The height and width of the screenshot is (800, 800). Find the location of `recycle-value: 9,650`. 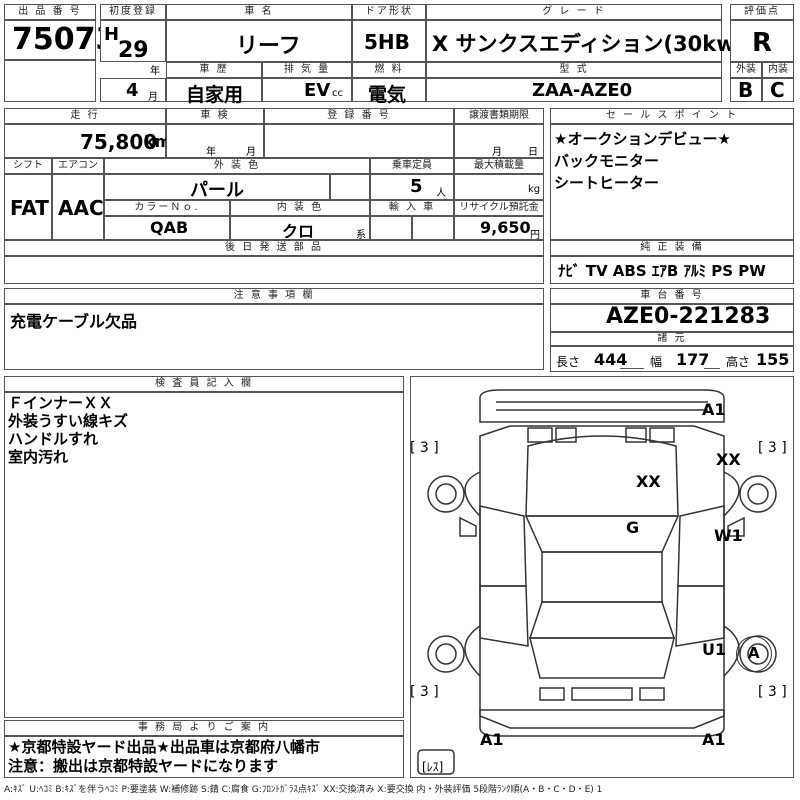

recycle-value: 9,650 is located at coordinates (505, 227).